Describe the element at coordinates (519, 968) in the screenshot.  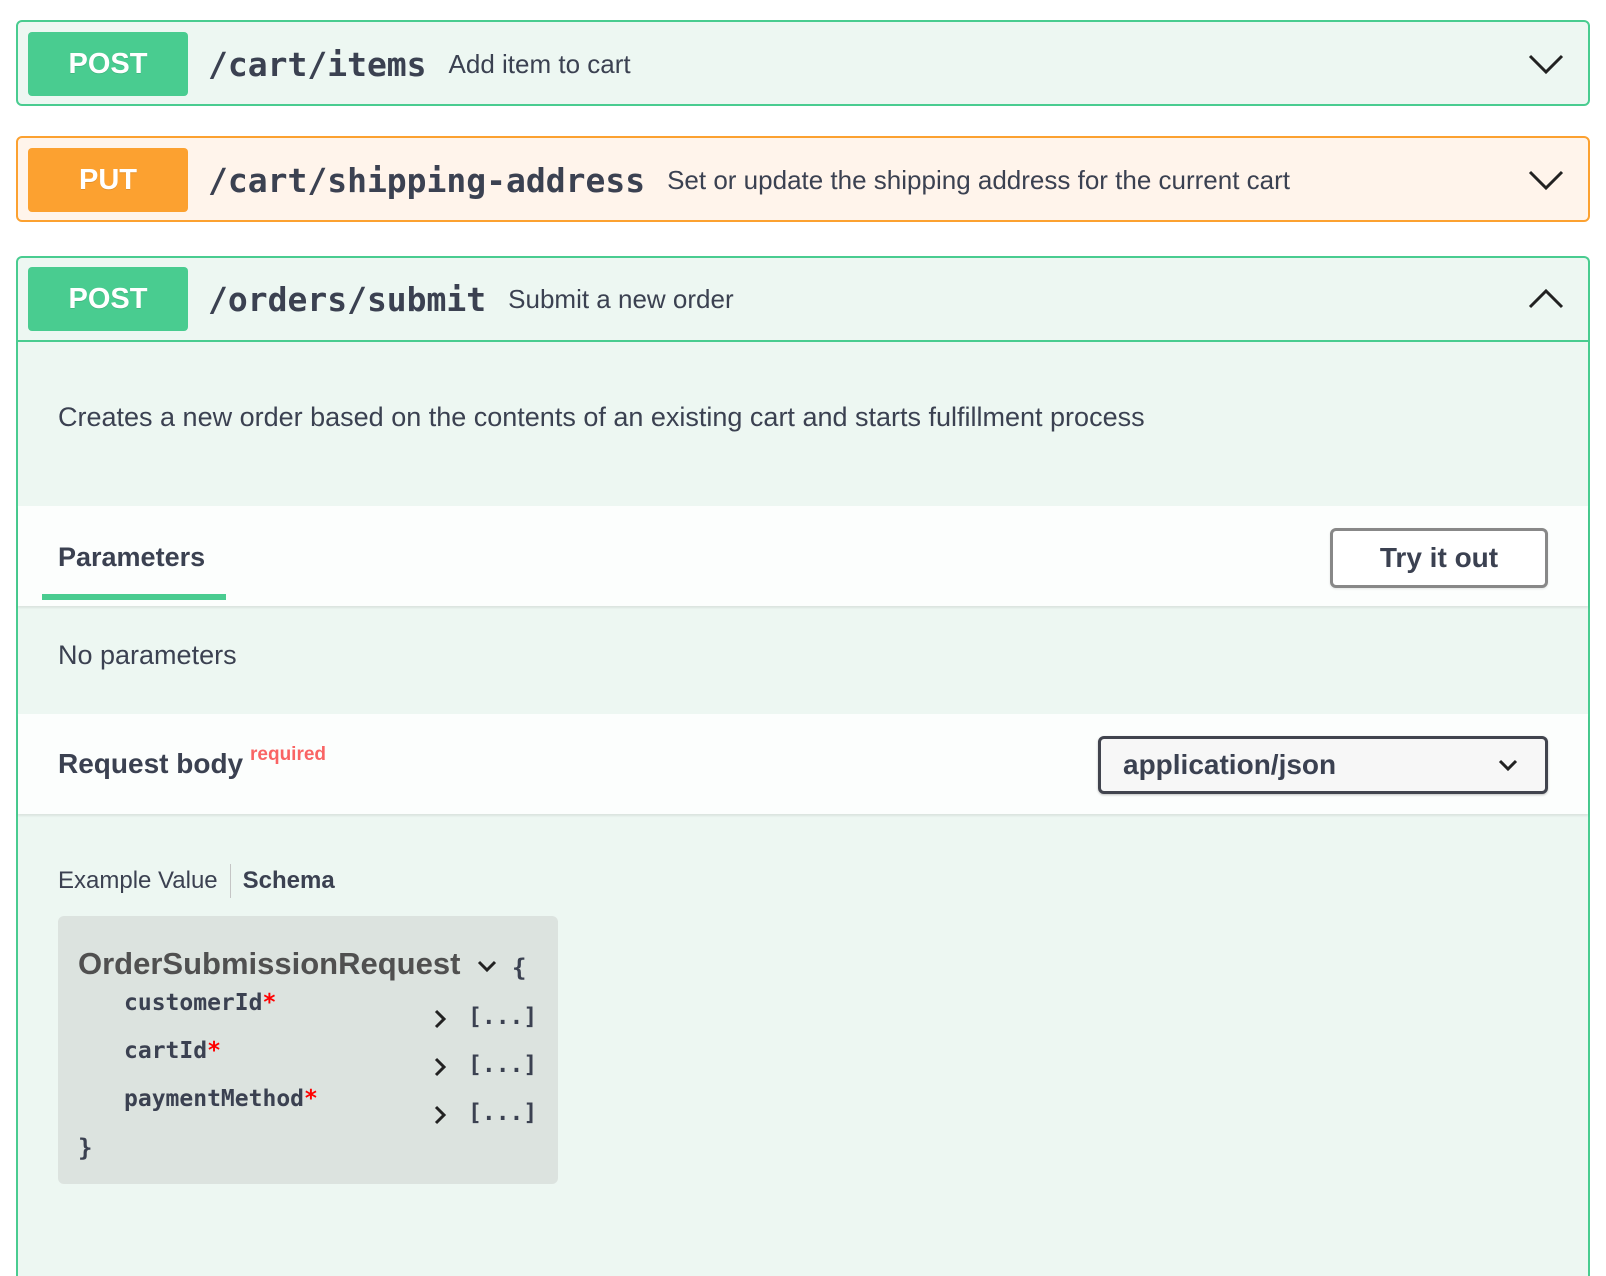
I see `open-brace: {` at that location.